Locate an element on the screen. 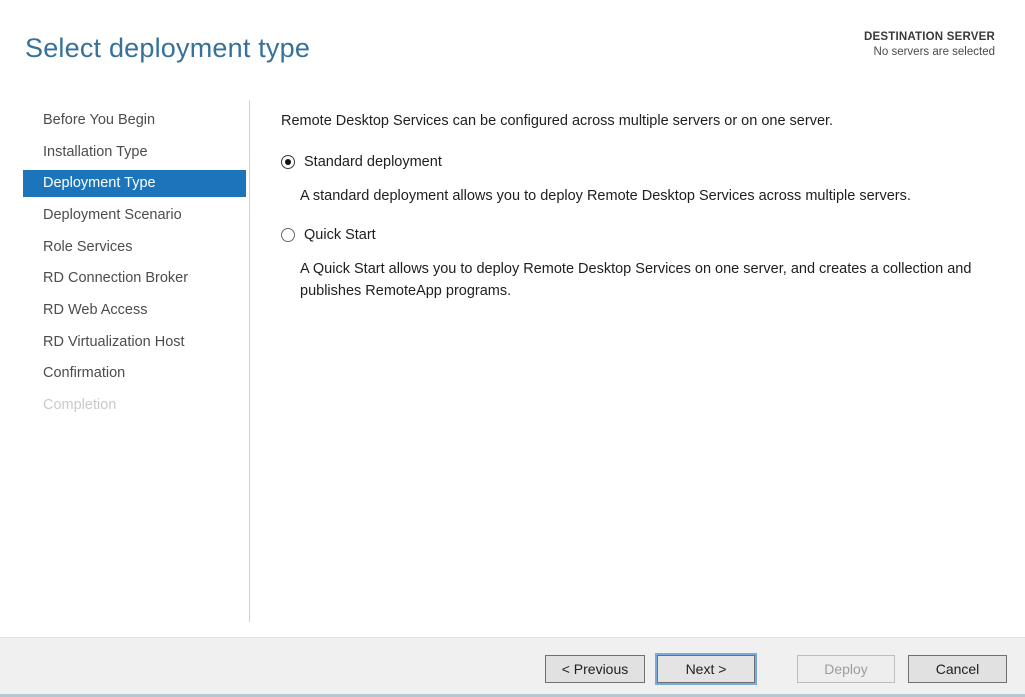 The image size is (1025, 697). wizard-footer: < Previous Next > Deploy Cancel is located at coordinates (512, 667).